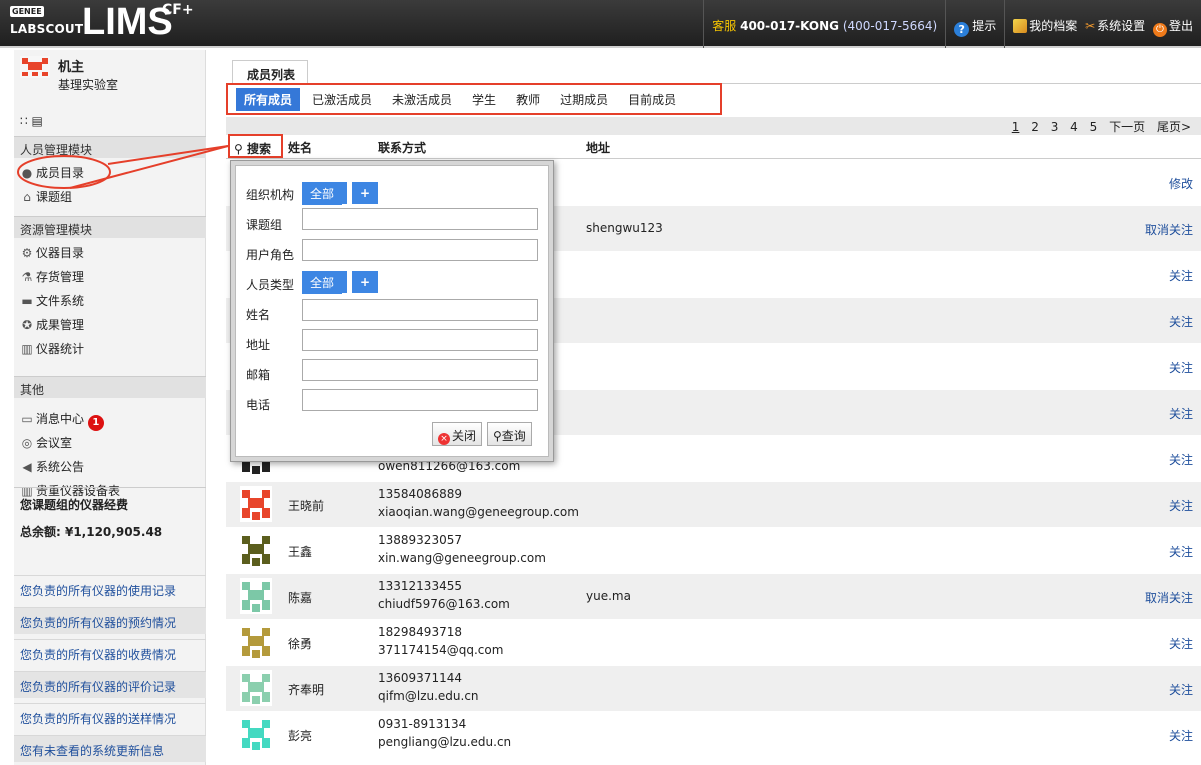 Image resolution: width=1201 pixels, height=765 pixels. What do you see at coordinates (110, 716) in the screenshot?
I see `link-samples: 您负责的所有仪器的送样情况` at bounding box center [110, 716].